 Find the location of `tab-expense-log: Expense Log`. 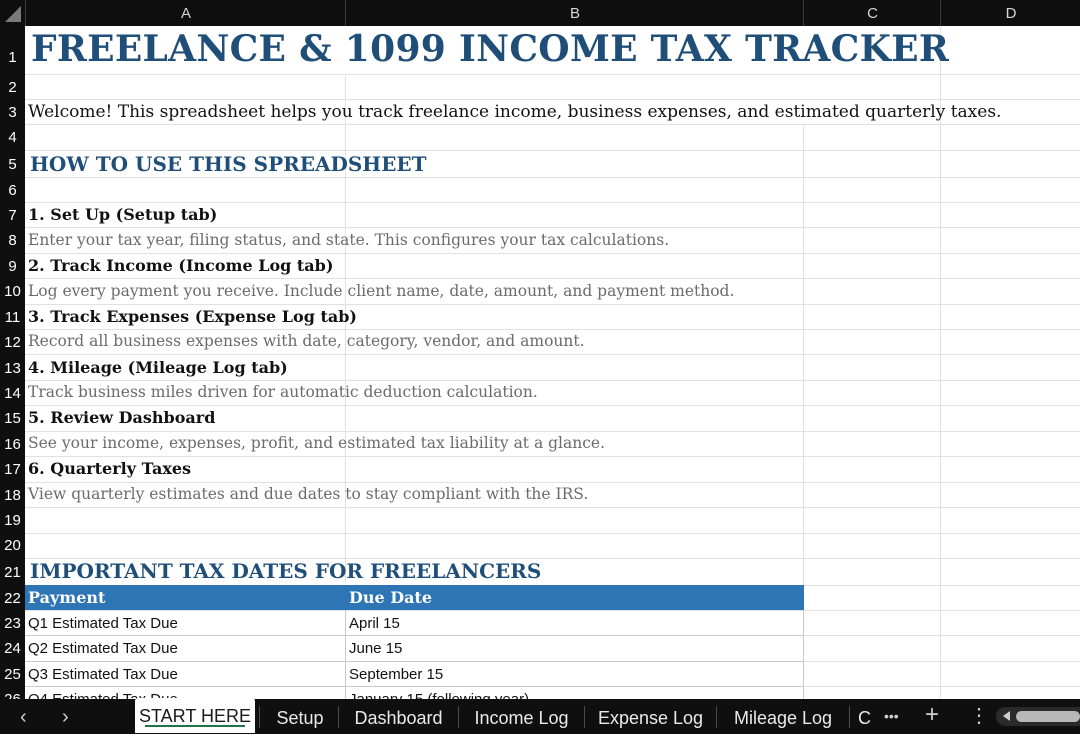

tab-expense-log: Expense Log is located at coordinates (650, 716).